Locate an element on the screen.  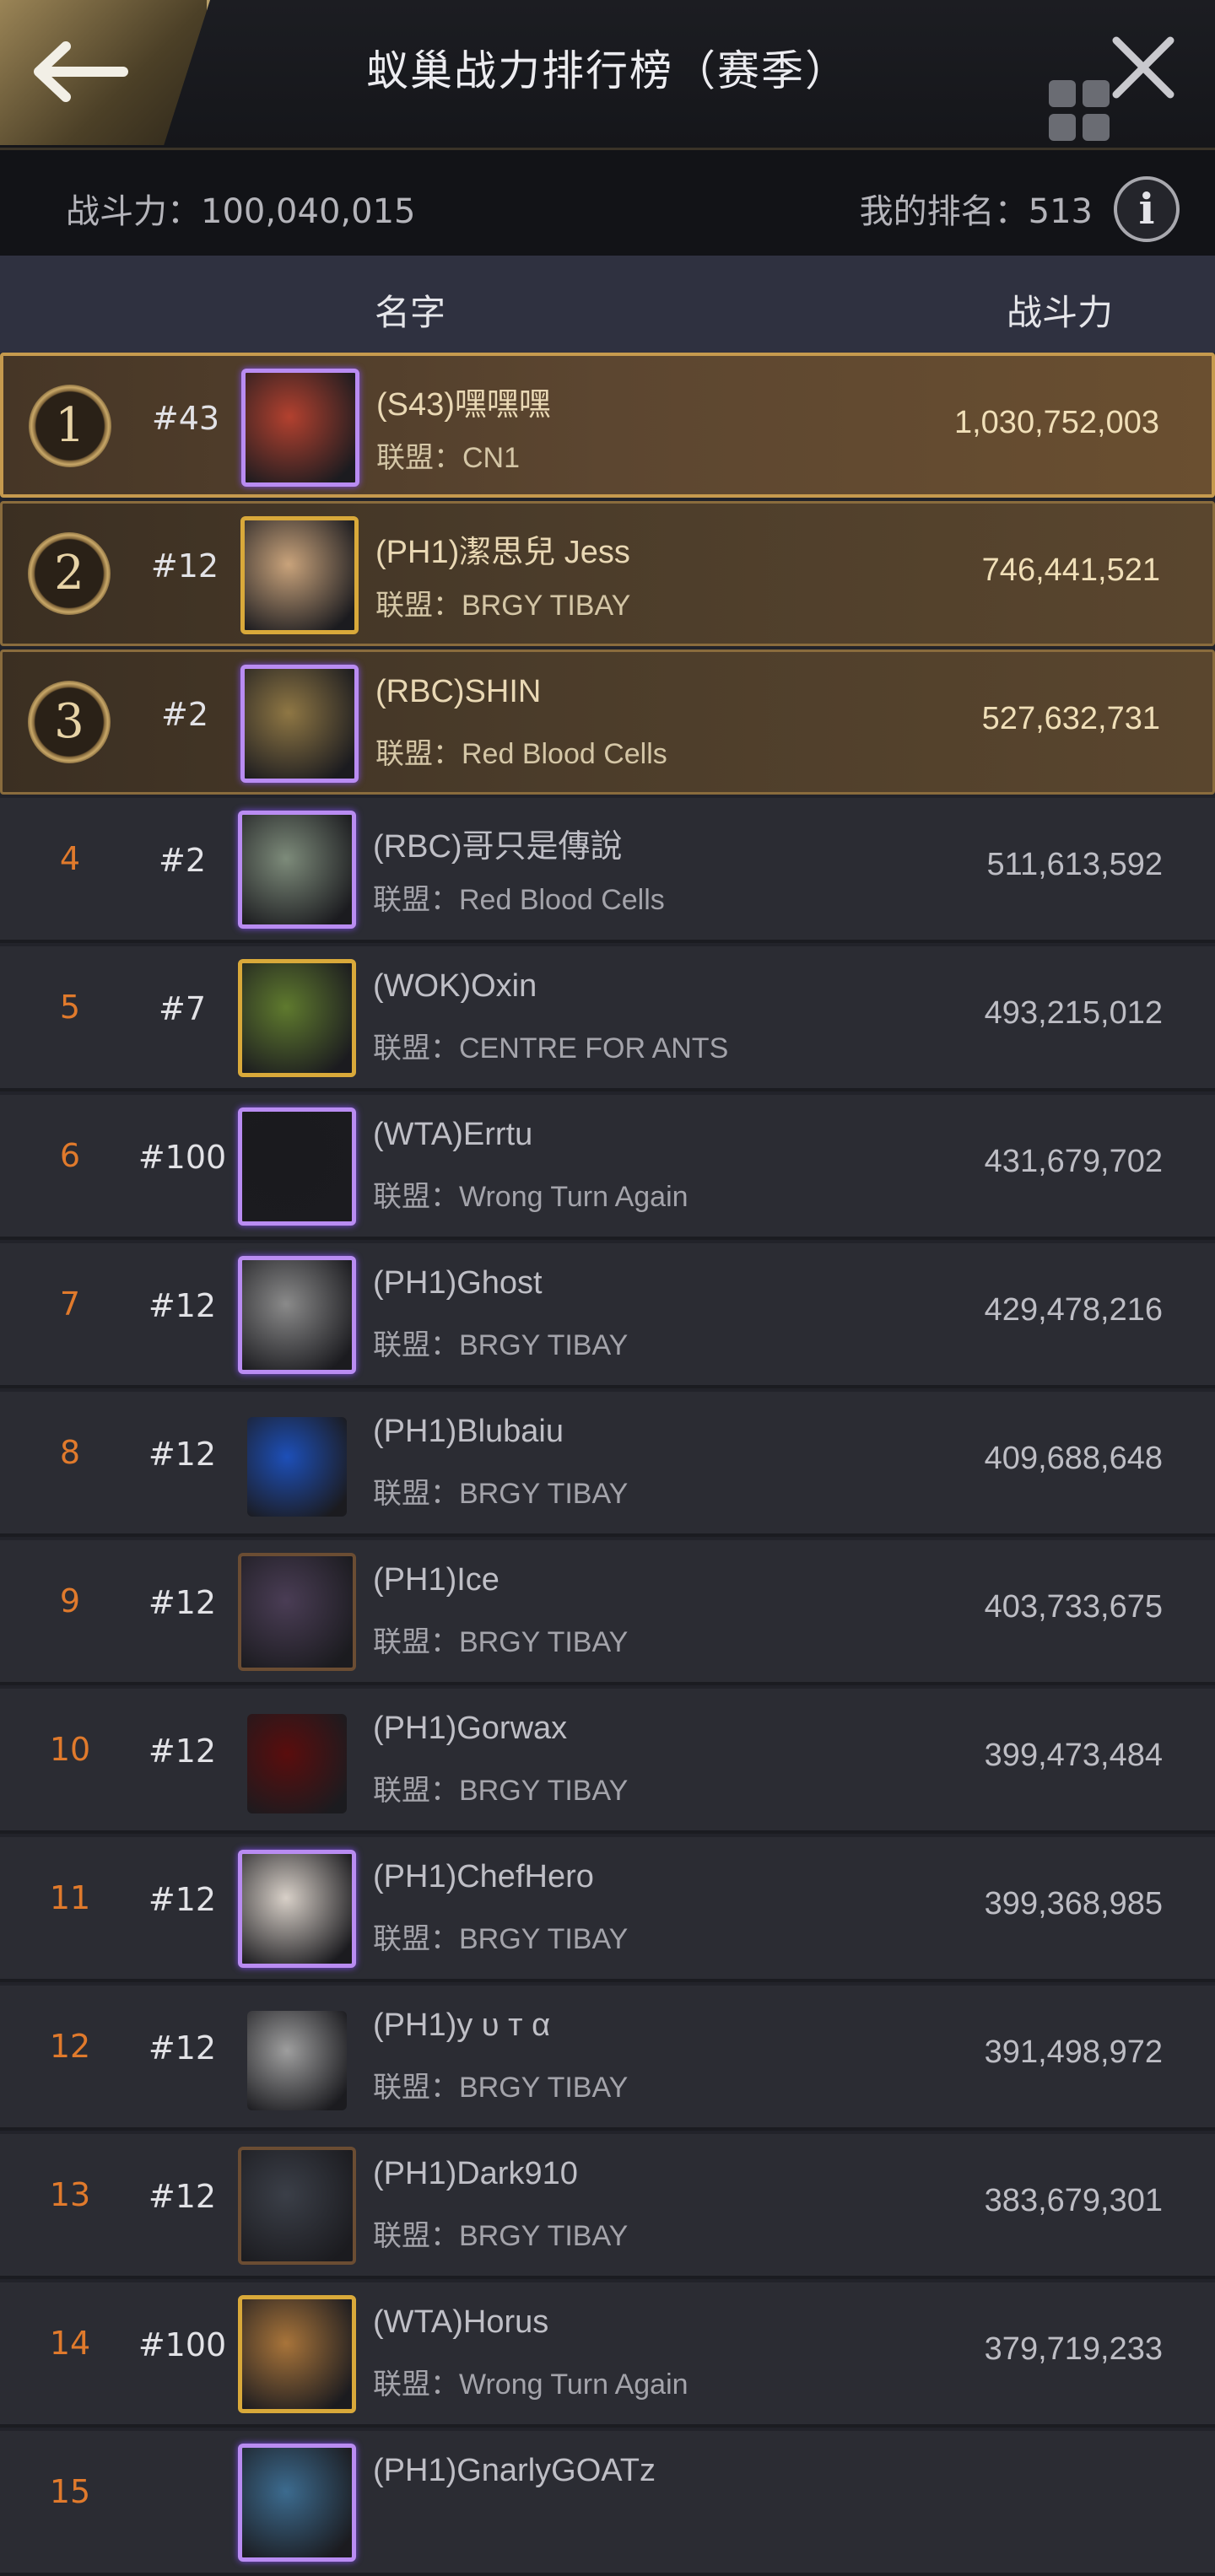
power-value: 399,473,484 is located at coordinates (1073, 1755).